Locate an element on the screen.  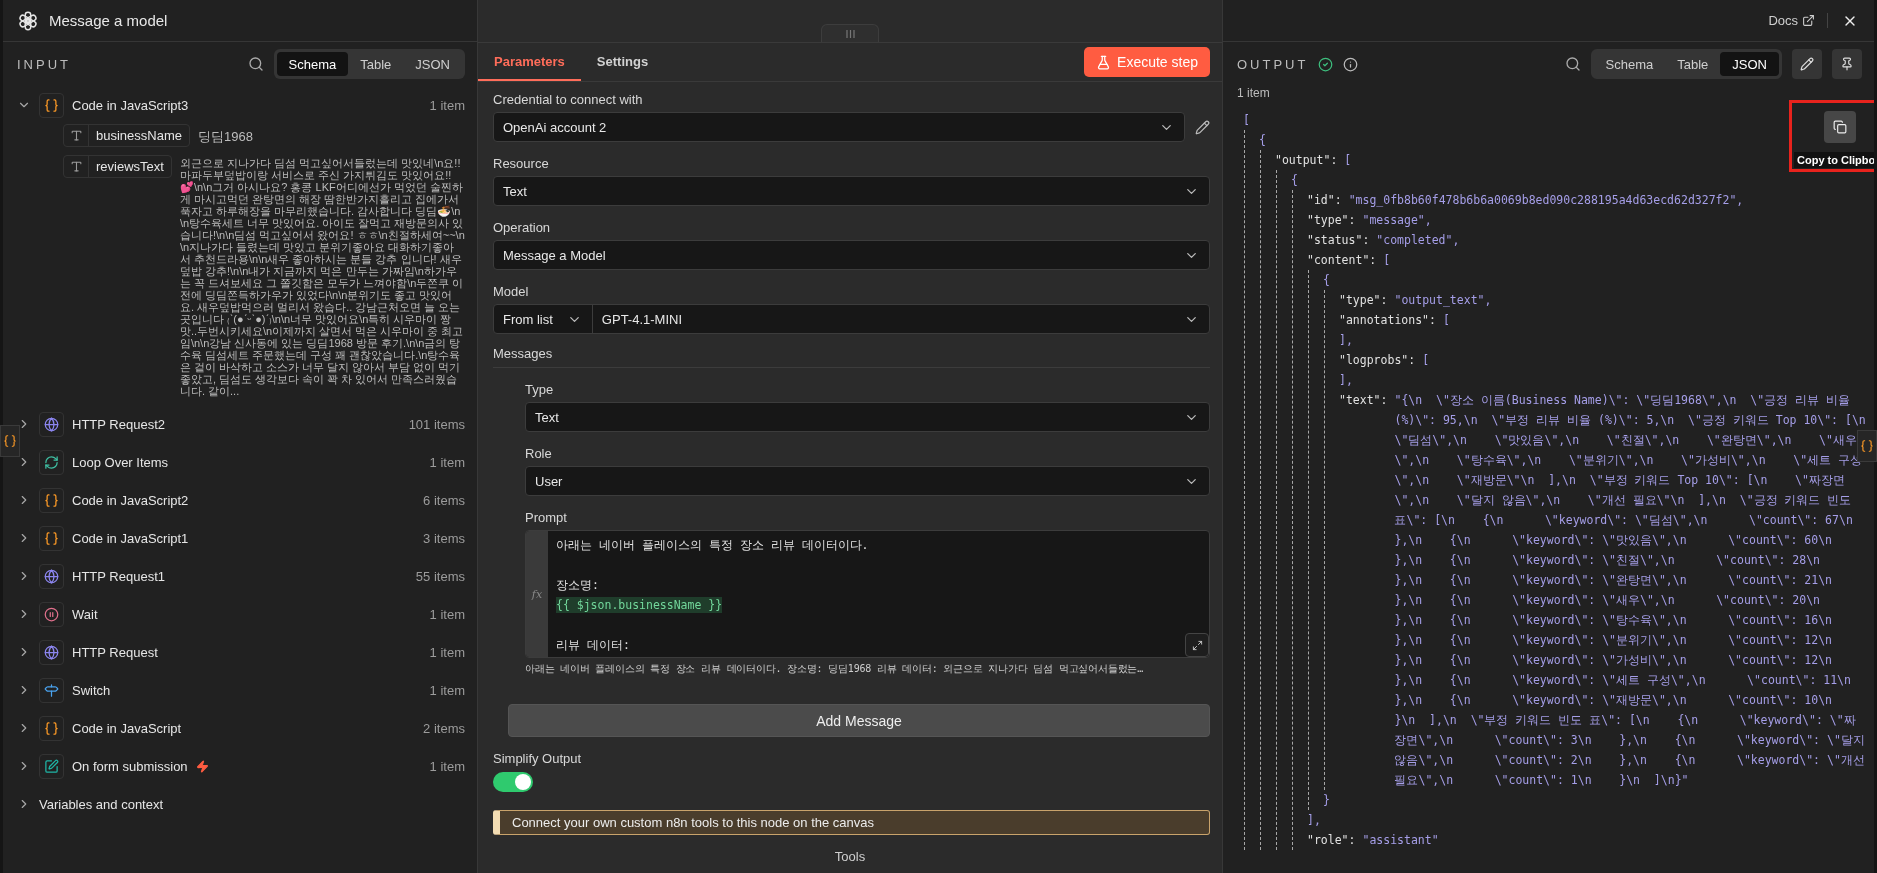
panel-title: OUTPUT is located at coordinates (1273, 64).